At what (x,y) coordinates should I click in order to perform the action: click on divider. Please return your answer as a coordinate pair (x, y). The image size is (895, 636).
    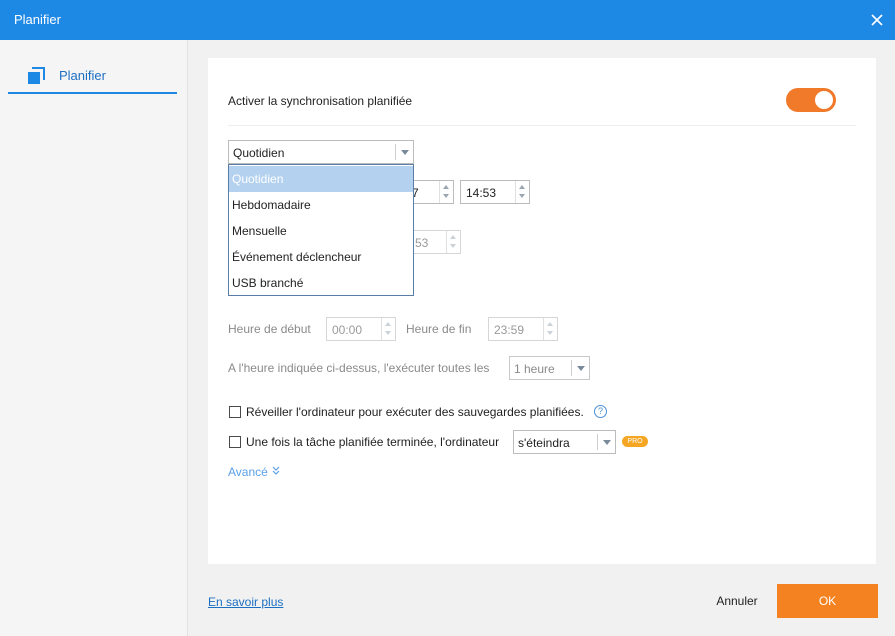
    Looking at the image, I should click on (542, 125).